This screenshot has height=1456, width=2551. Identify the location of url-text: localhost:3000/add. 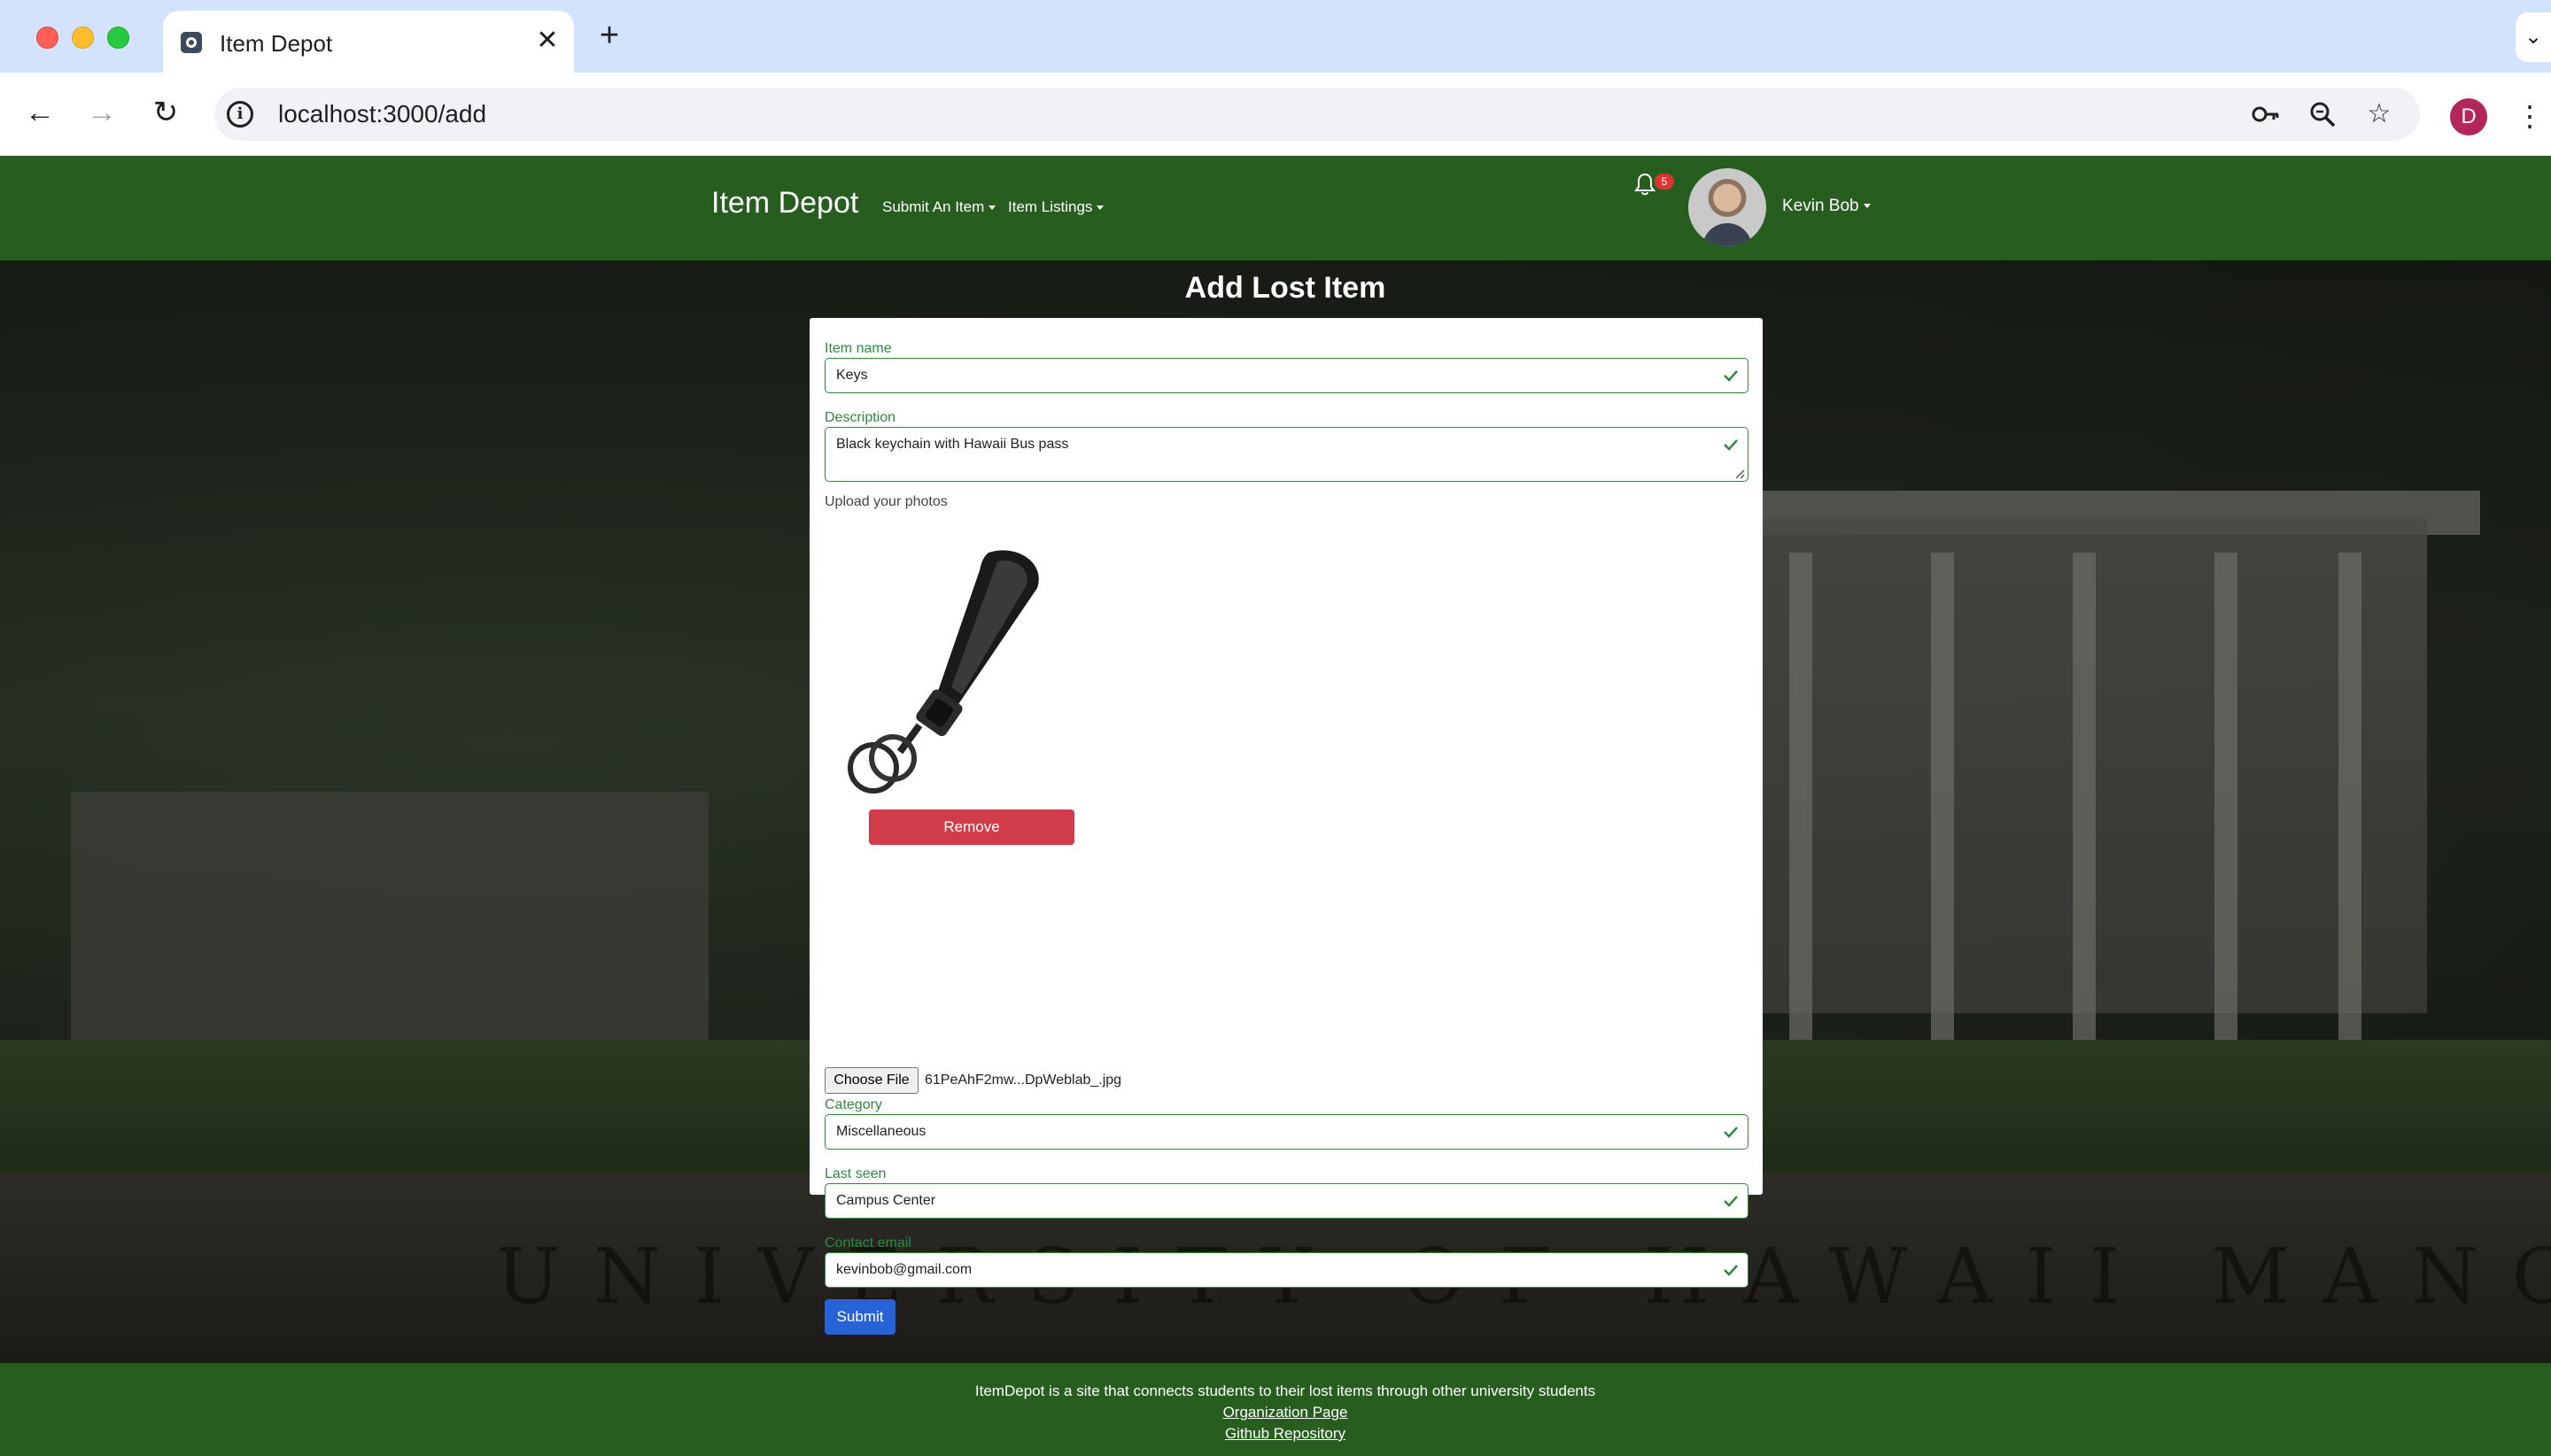
(382, 114).